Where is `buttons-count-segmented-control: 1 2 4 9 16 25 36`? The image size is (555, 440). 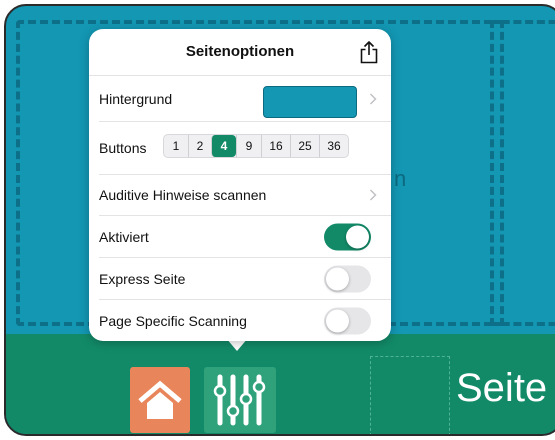
buttons-count-segmented-control: 1 2 4 9 16 25 36 is located at coordinates (256, 146).